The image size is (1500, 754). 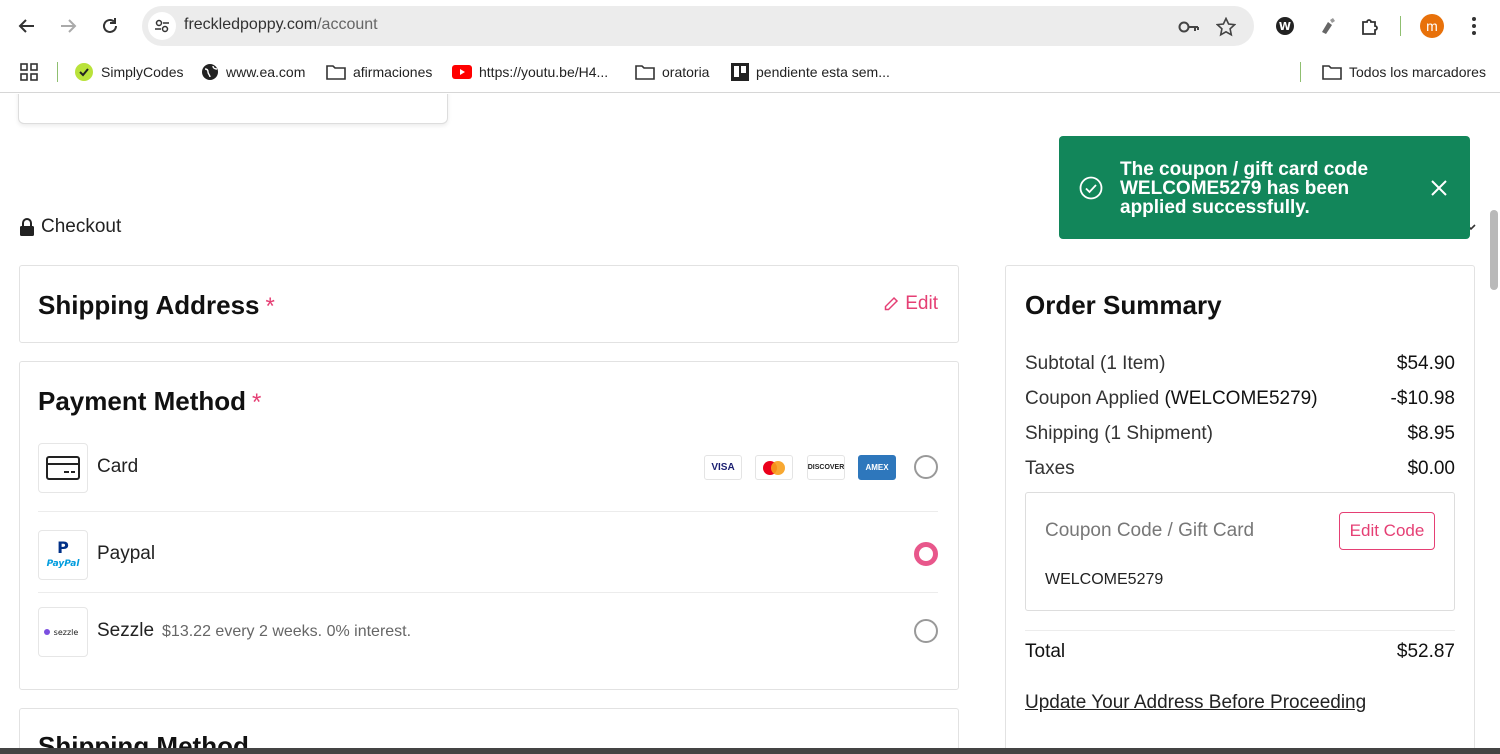 What do you see at coordinates (892, 303) in the screenshot?
I see `pencil-icon` at bounding box center [892, 303].